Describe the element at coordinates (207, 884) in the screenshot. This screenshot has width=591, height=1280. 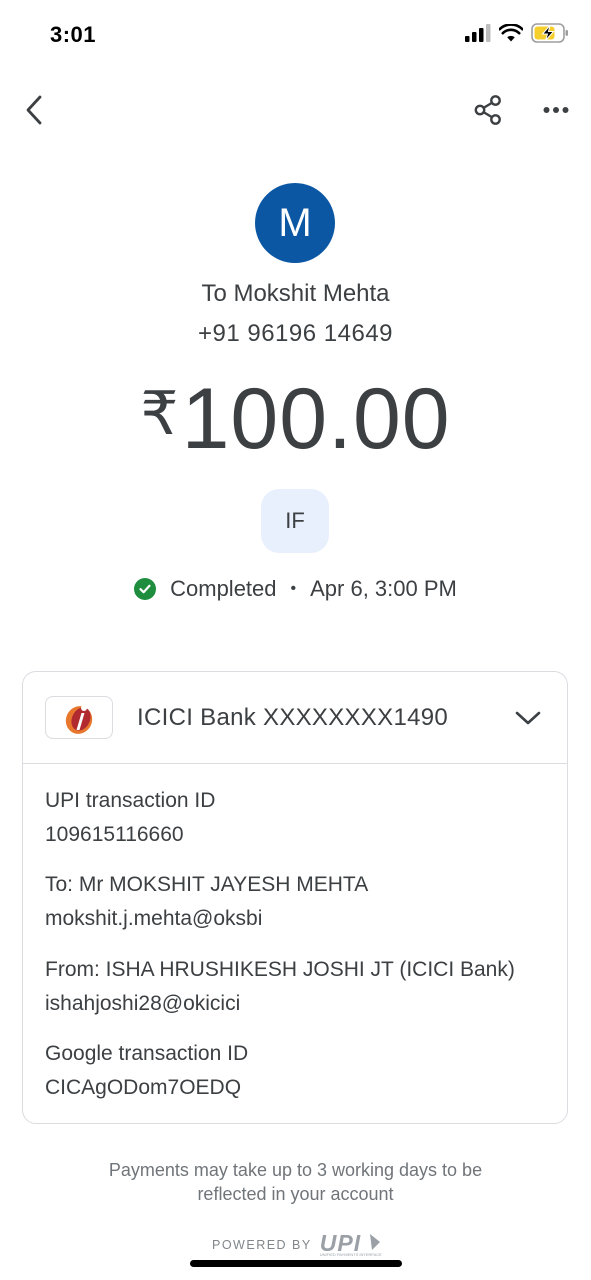
I see `to-account-label: To: Mr MOKSHIT JAYESH MEHTA` at that location.